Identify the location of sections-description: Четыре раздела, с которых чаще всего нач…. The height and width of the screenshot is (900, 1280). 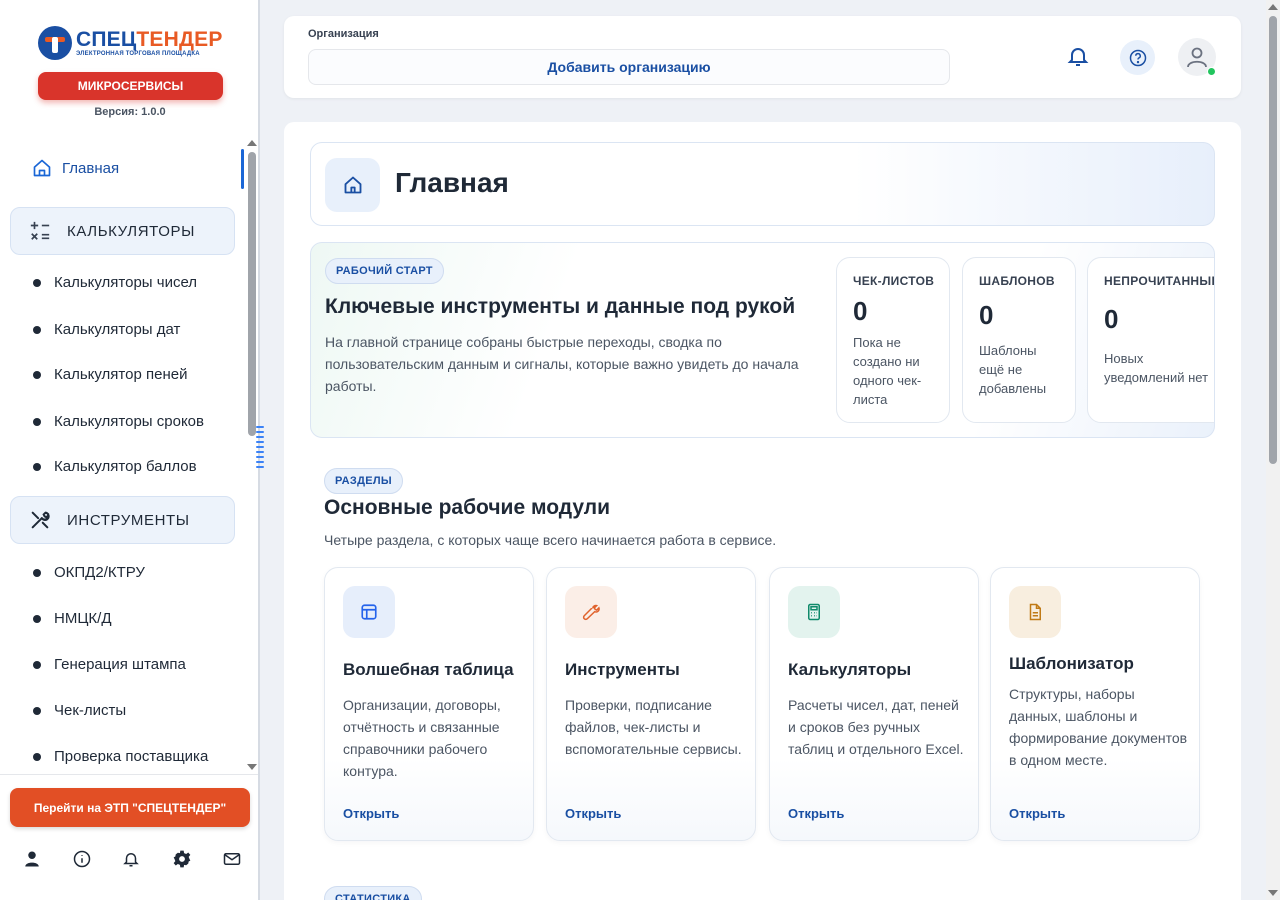
(550, 540).